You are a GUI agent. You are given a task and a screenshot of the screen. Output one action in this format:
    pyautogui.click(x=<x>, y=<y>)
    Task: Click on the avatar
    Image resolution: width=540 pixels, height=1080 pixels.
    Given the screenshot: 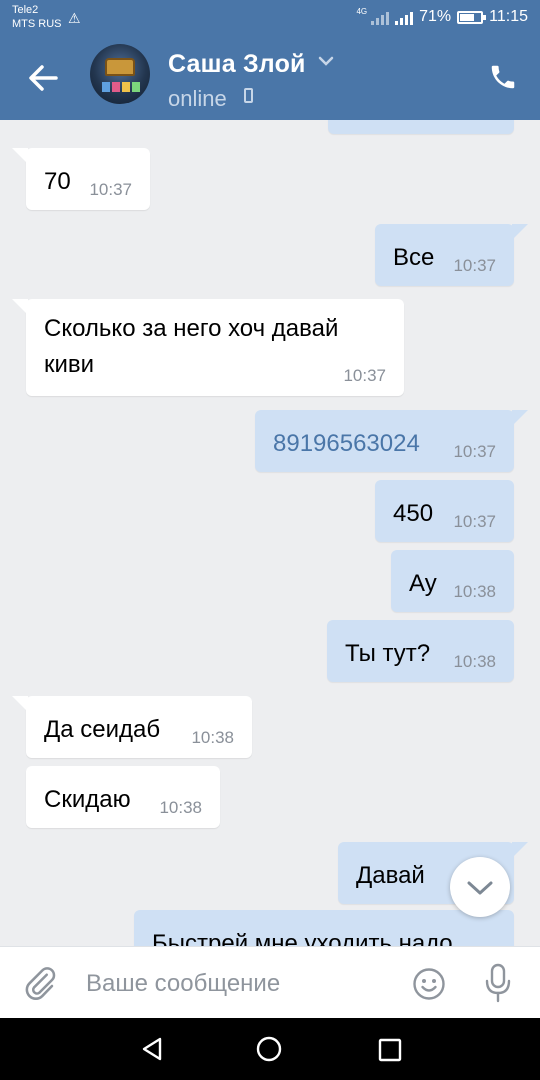 What is the action you would take?
    pyautogui.click(x=120, y=74)
    